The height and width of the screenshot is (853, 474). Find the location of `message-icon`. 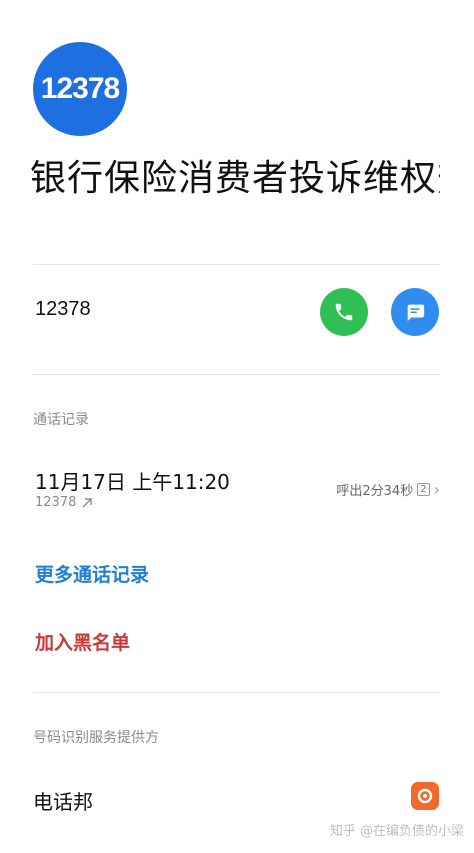

message-icon is located at coordinates (416, 313).